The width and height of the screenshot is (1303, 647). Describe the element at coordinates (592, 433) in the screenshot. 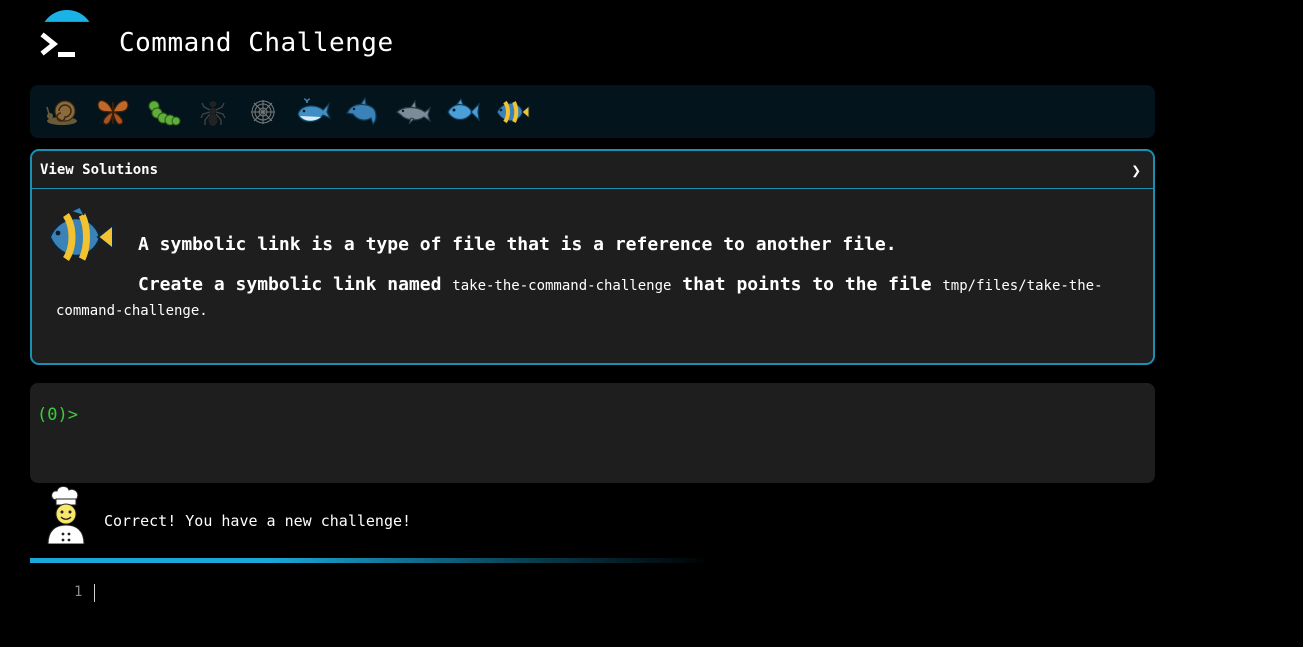

I see `terminal: (0)>` at that location.